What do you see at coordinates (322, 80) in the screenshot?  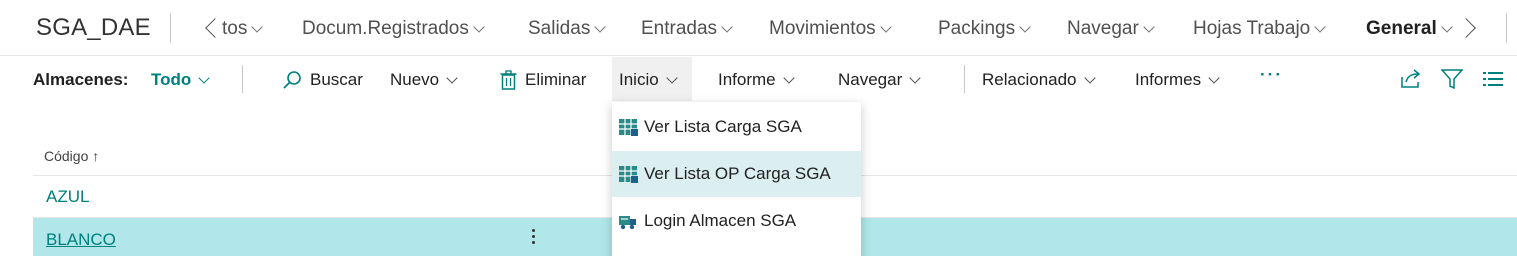 I see `buscar-button: Buscar` at bounding box center [322, 80].